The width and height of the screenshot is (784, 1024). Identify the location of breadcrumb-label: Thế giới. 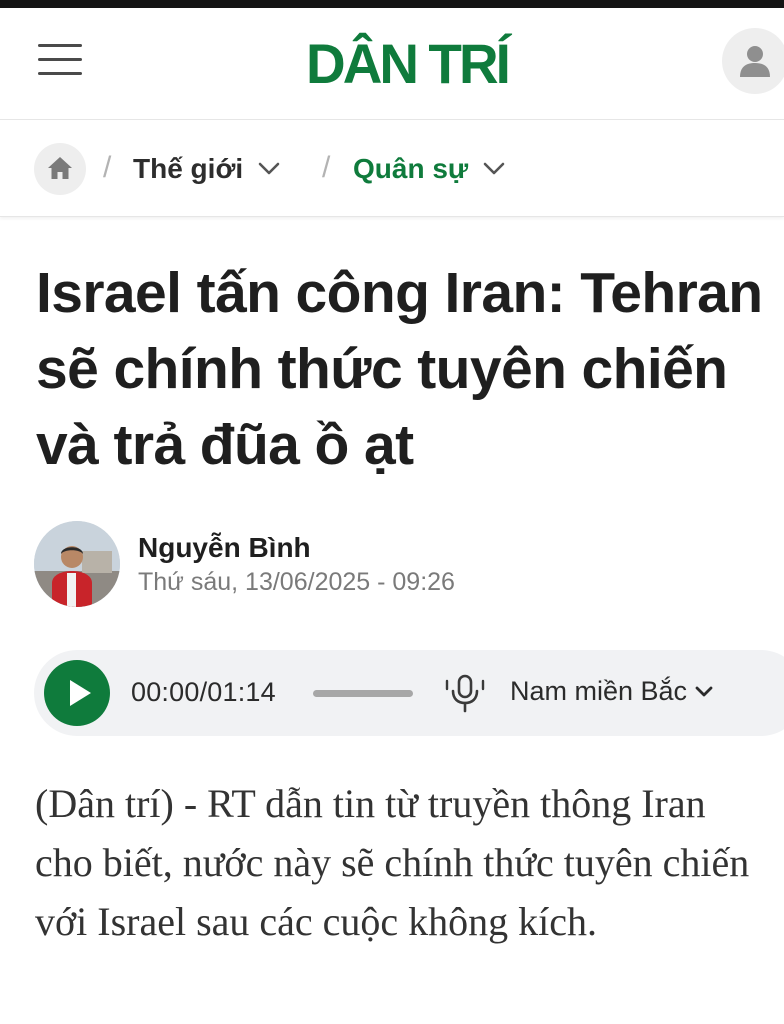
(188, 168).